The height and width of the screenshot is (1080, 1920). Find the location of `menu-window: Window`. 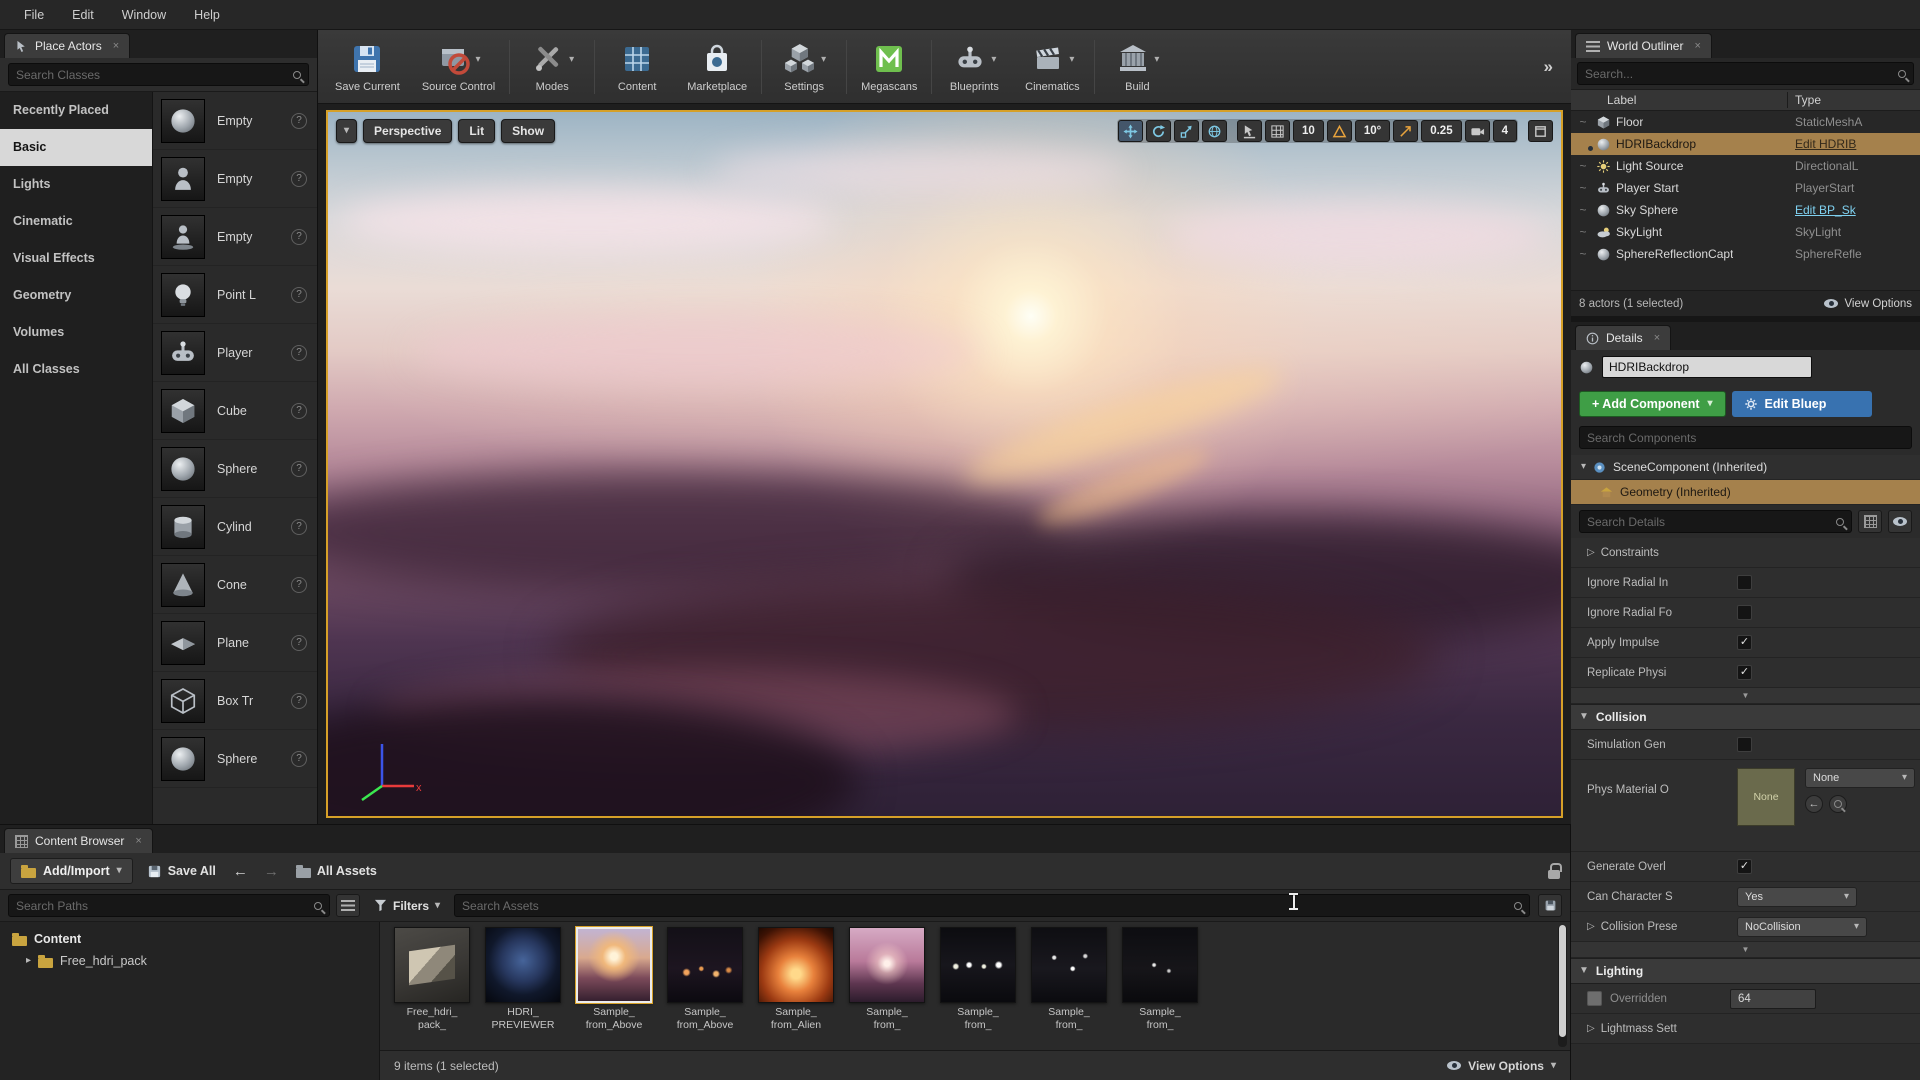

menu-window: Window is located at coordinates (144, 15).